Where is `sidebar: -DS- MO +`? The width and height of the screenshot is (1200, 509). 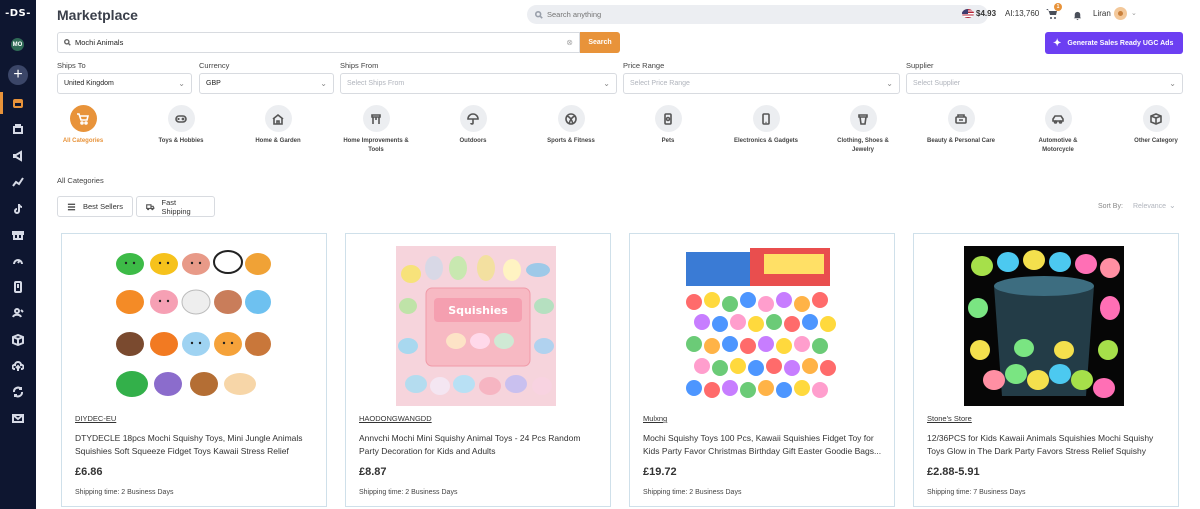 sidebar: -DS- MO + is located at coordinates (18, 254).